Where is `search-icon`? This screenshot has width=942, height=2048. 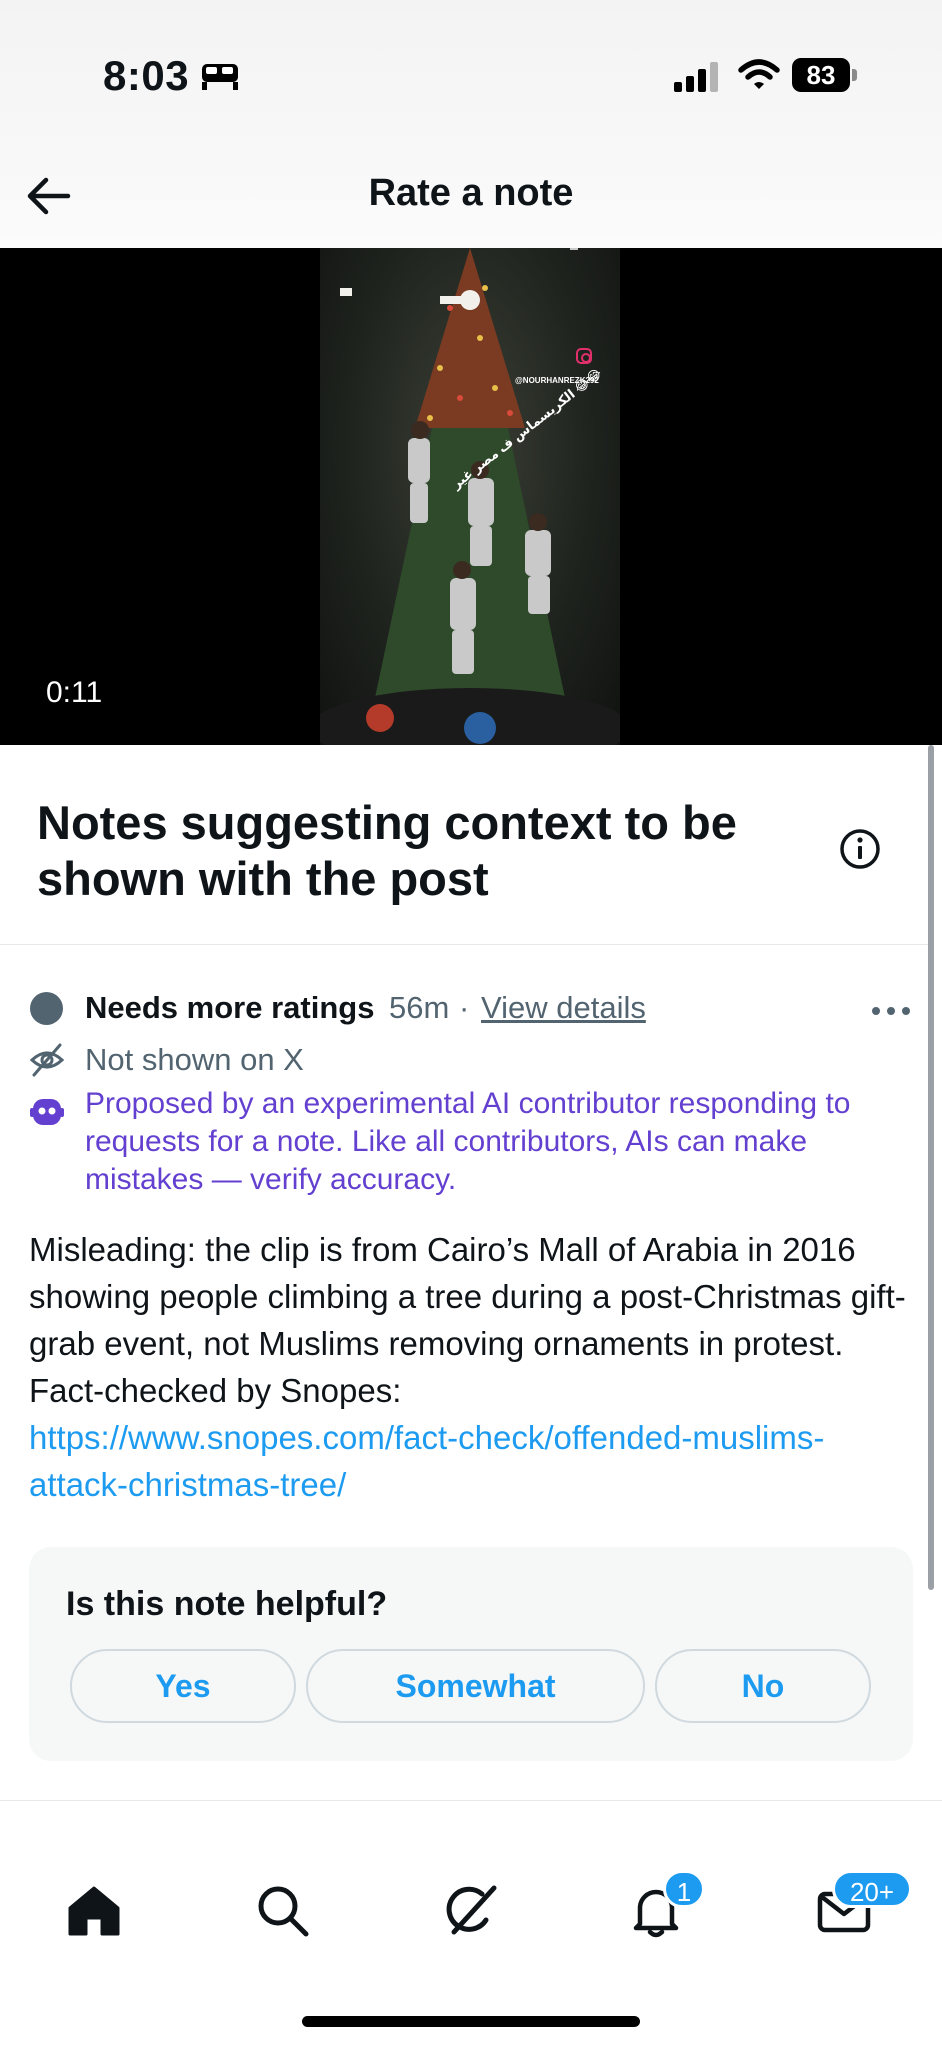
search-icon is located at coordinates (282, 1910).